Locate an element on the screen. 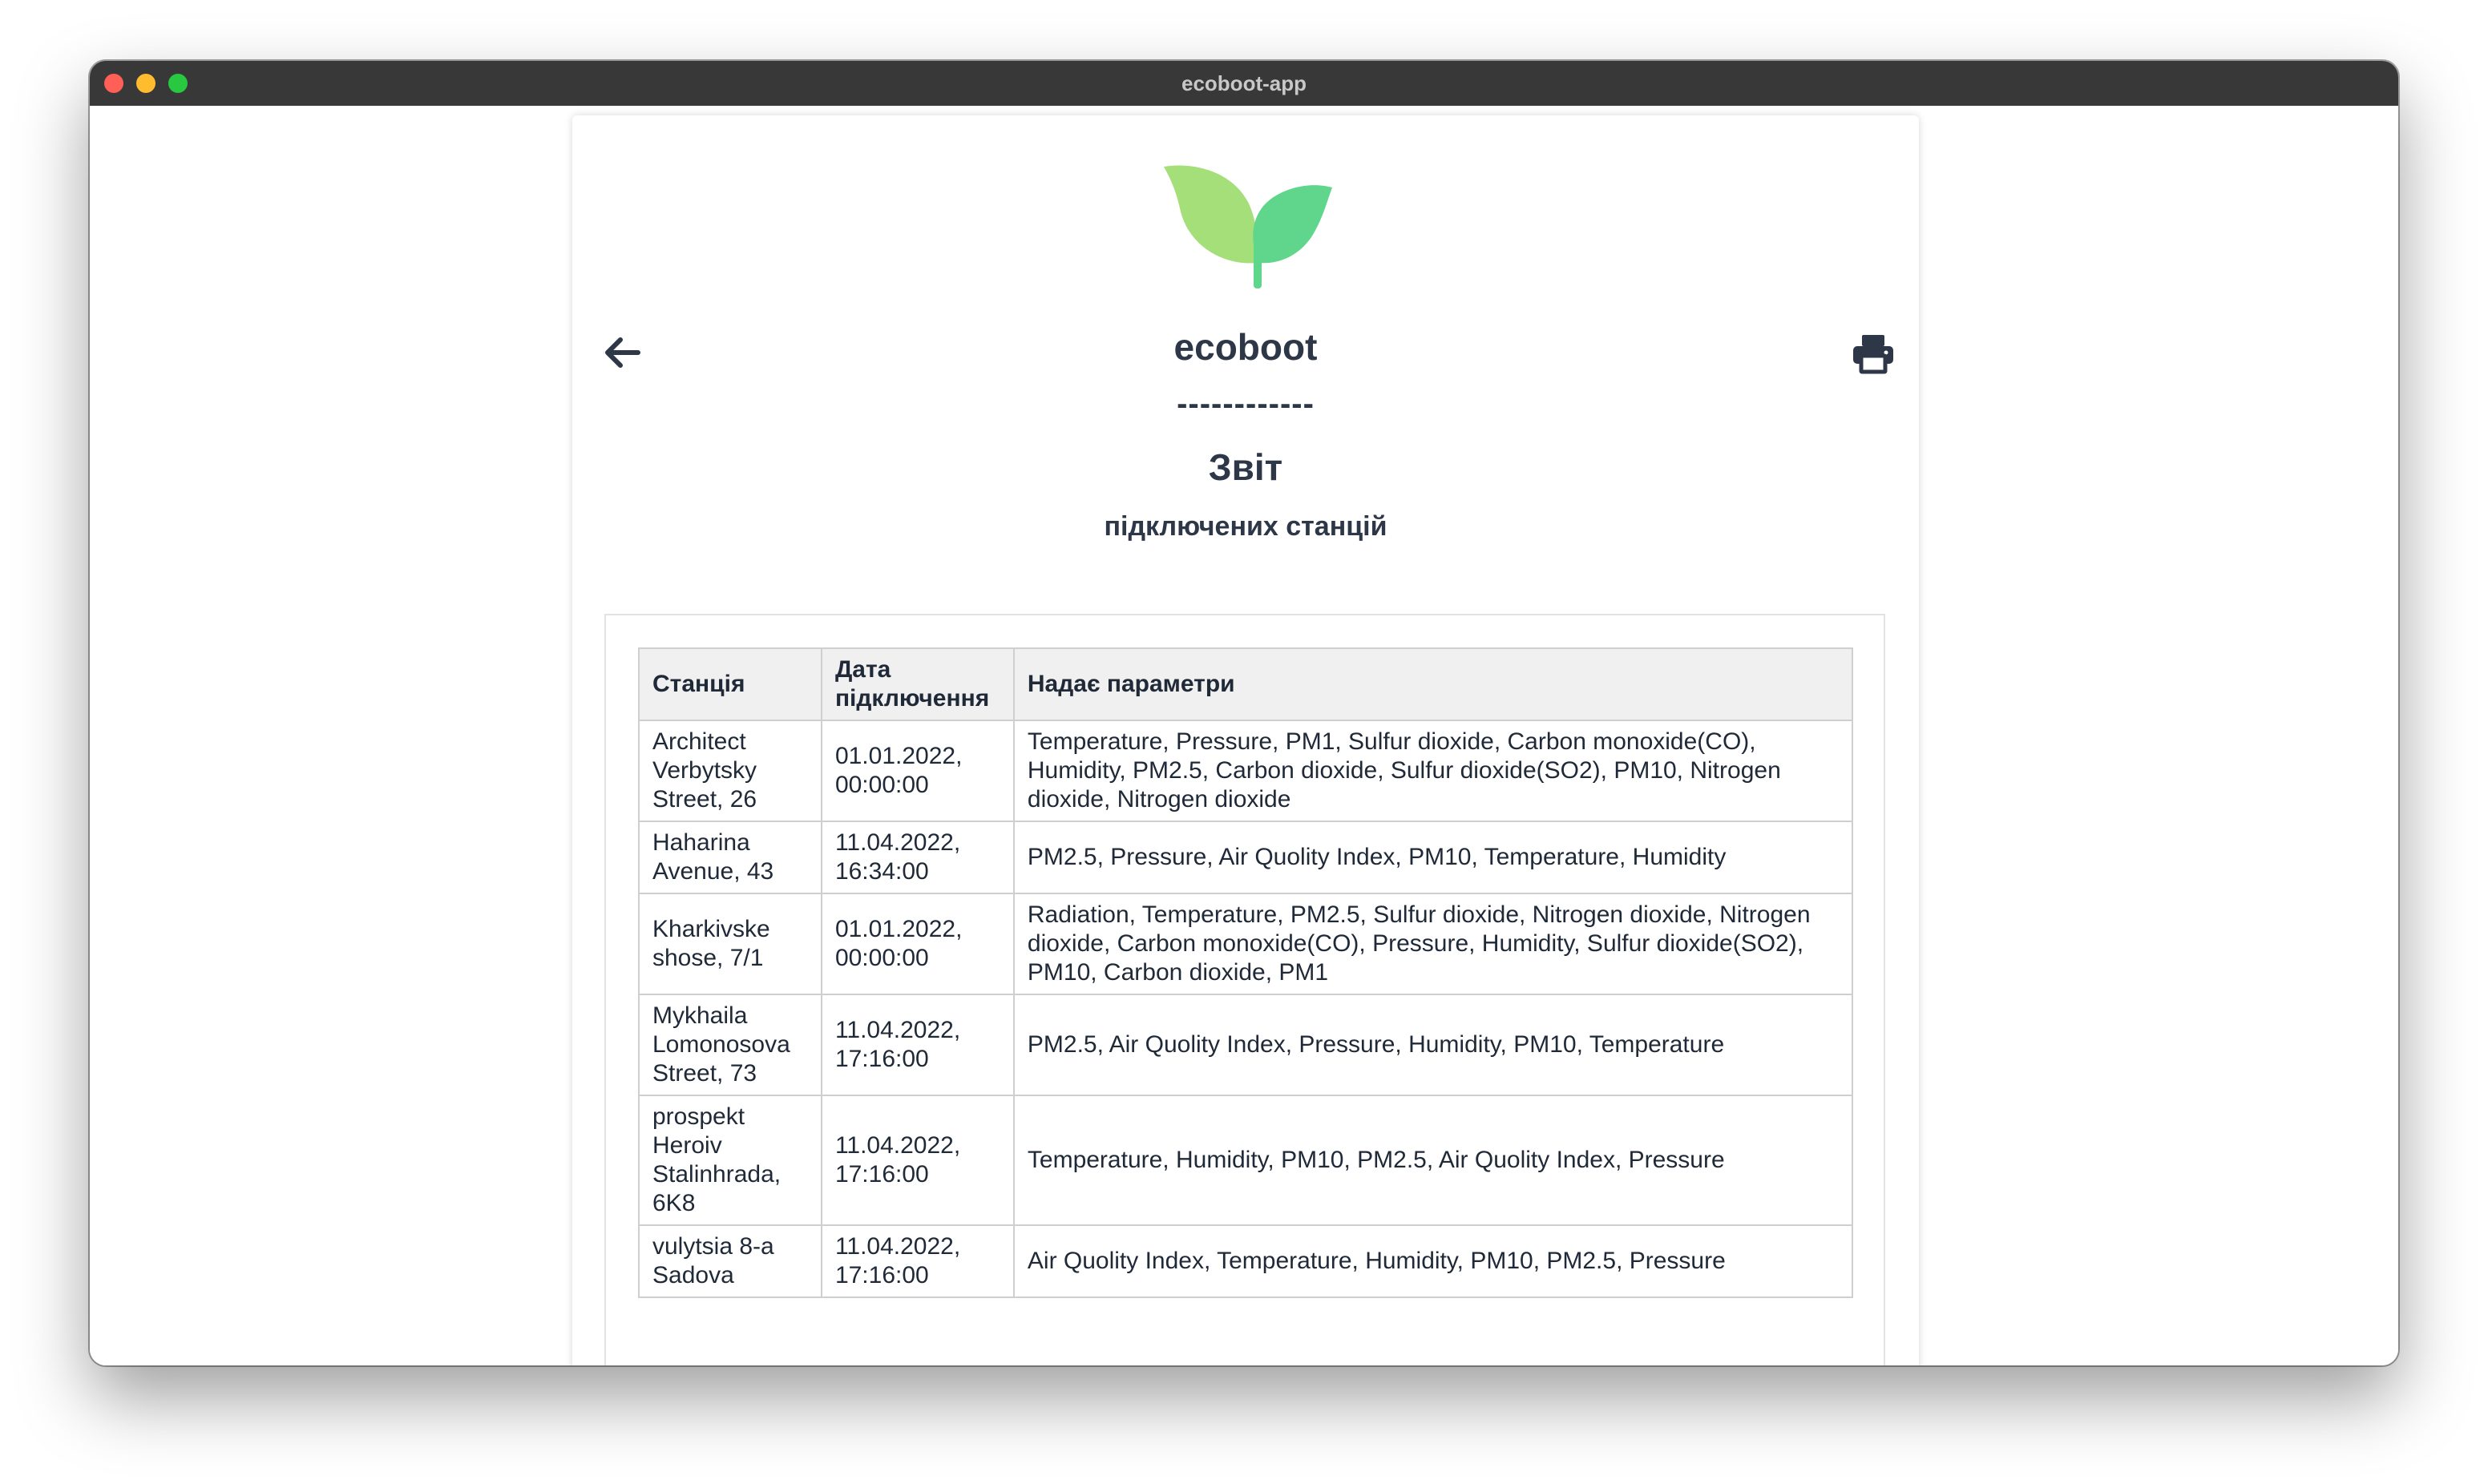 The height and width of the screenshot is (1484, 2488). window-title: ecoboot-app is located at coordinates (1244, 83).